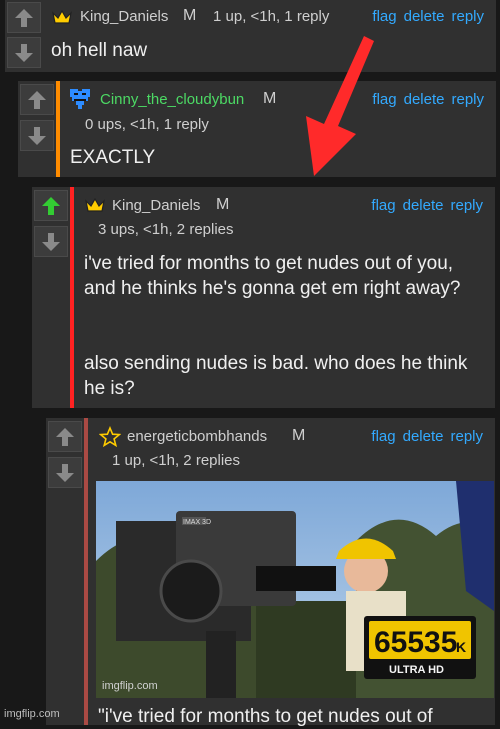 This screenshot has width=500, height=729. What do you see at coordinates (80, 99) in the screenshot?
I see `pixel-heart-icon` at bounding box center [80, 99].